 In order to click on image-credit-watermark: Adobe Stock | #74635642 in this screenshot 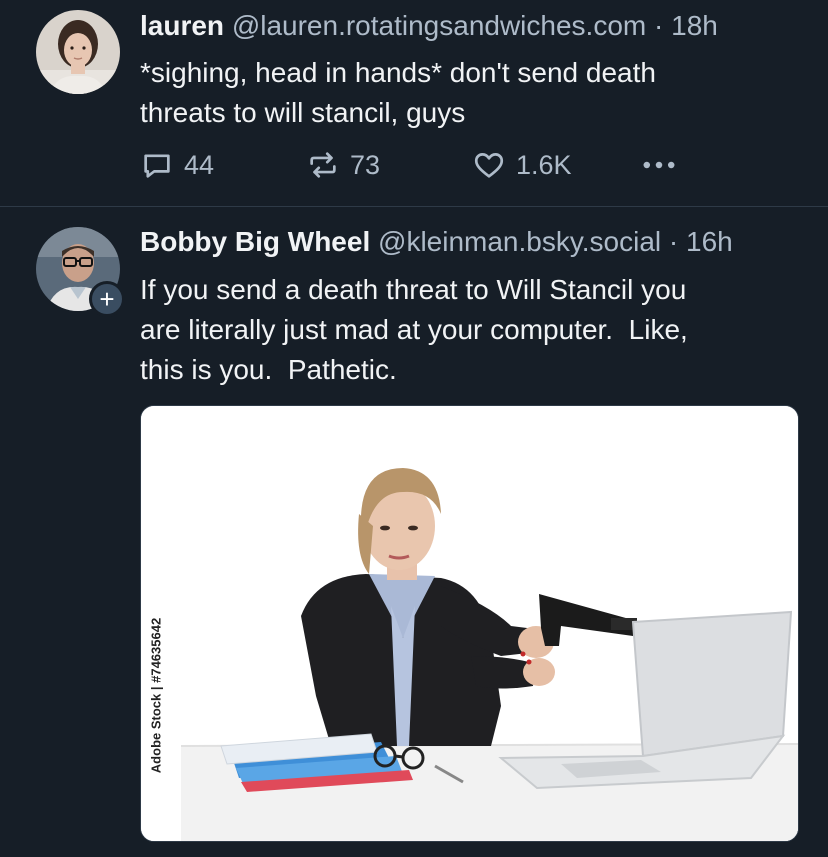, I will do `click(156, 695)`.